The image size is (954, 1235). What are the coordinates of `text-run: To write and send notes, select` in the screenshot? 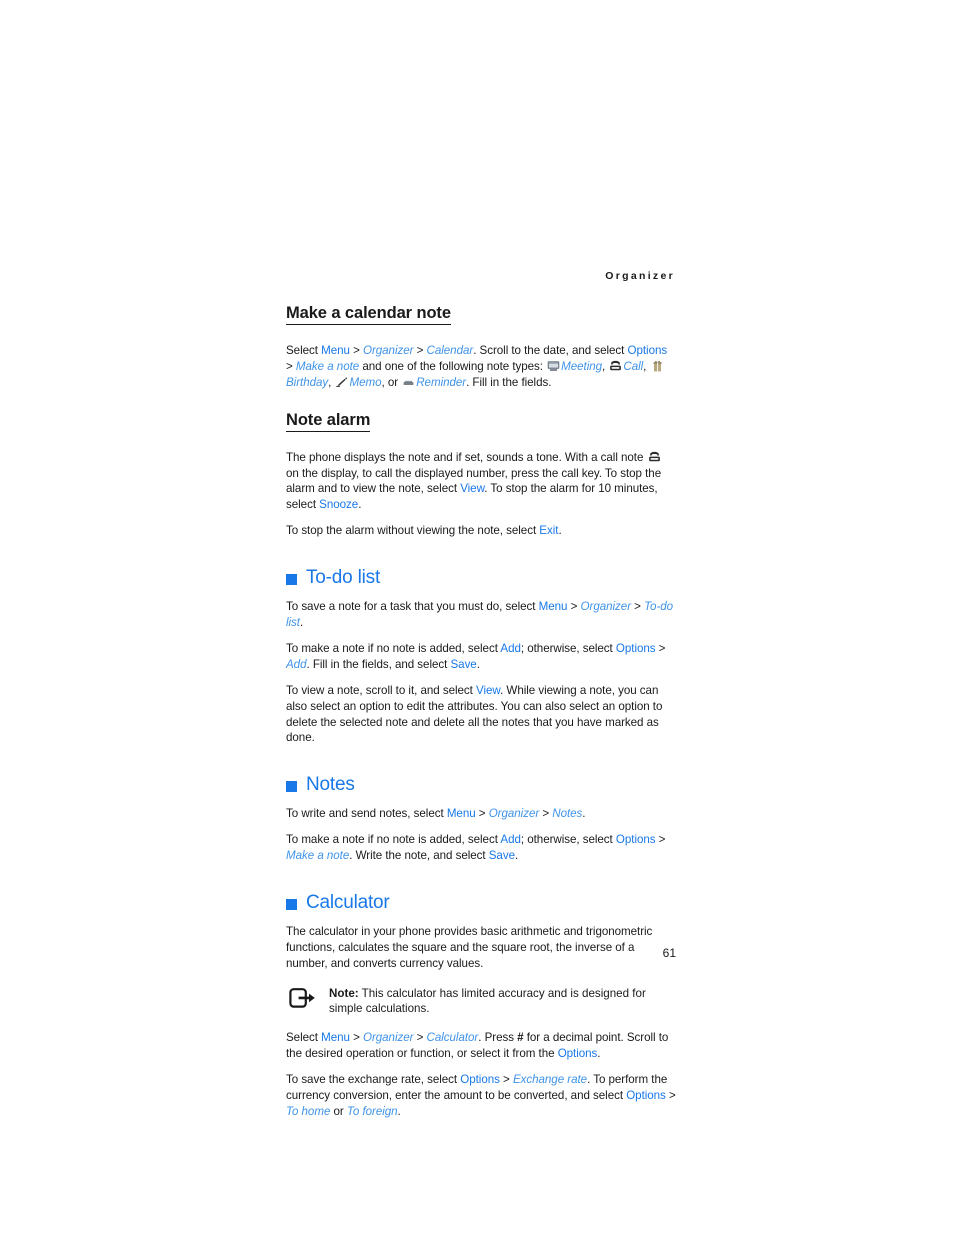 It's located at (366, 814).